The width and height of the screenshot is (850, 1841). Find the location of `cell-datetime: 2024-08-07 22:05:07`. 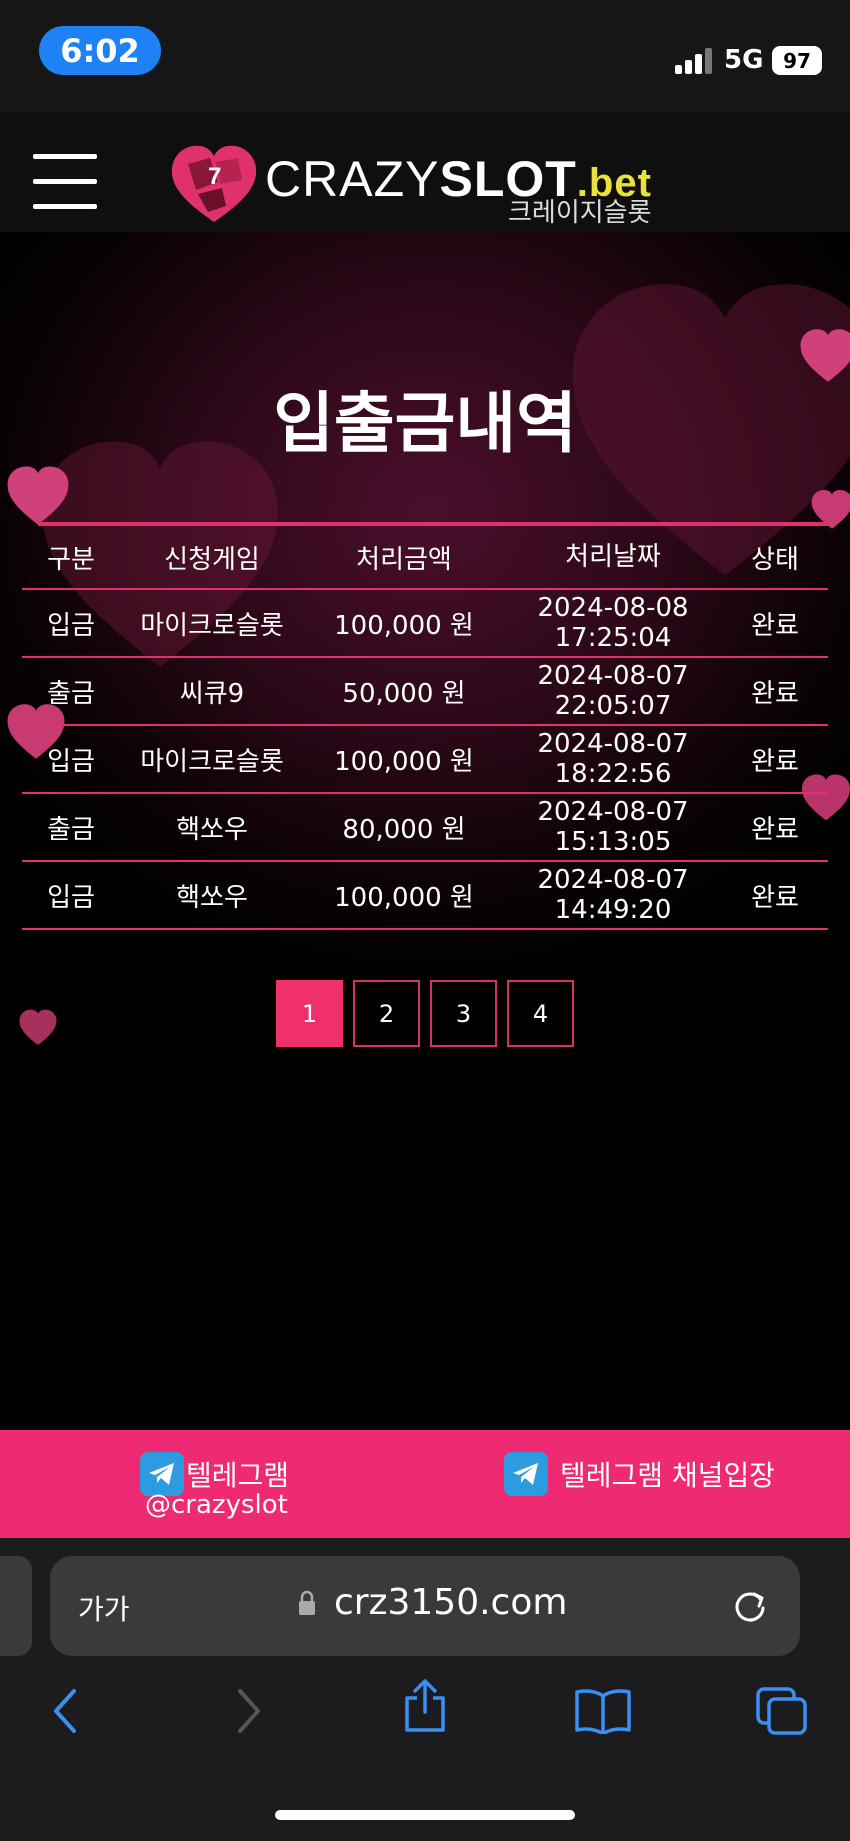

cell-datetime: 2024-08-07 22:05:07 is located at coordinates (613, 691).